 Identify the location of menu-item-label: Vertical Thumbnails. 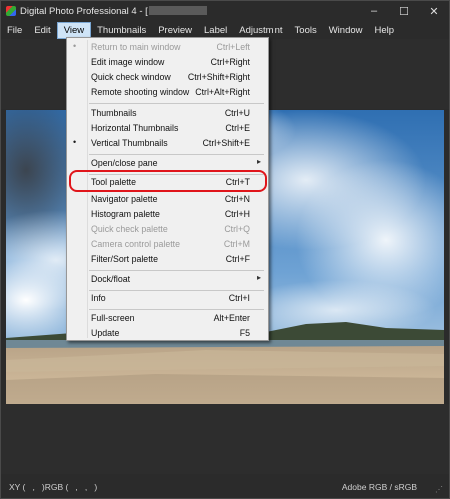
(129, 143).